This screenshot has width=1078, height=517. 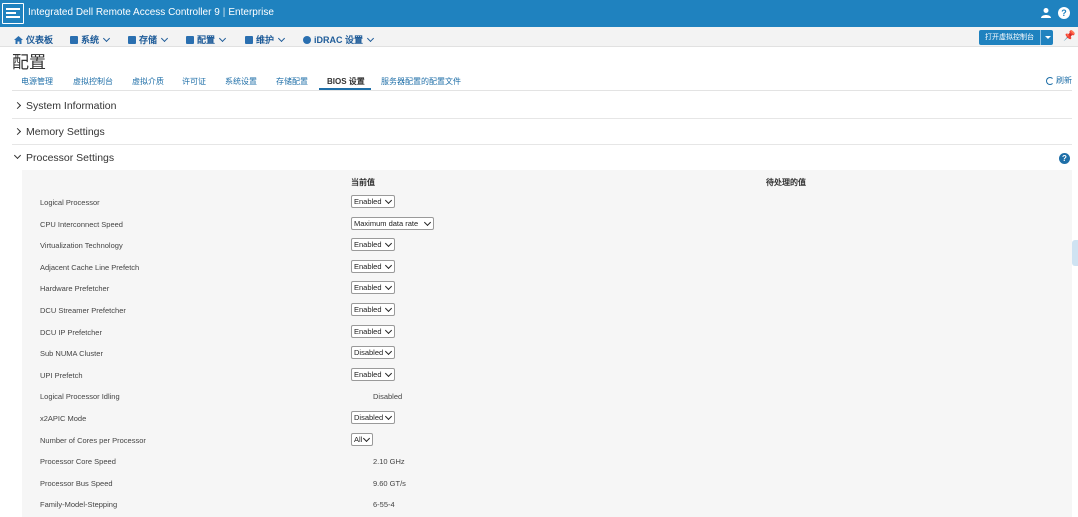 I want to click on nav-system-label: 系统, so click(x=90, y=40).